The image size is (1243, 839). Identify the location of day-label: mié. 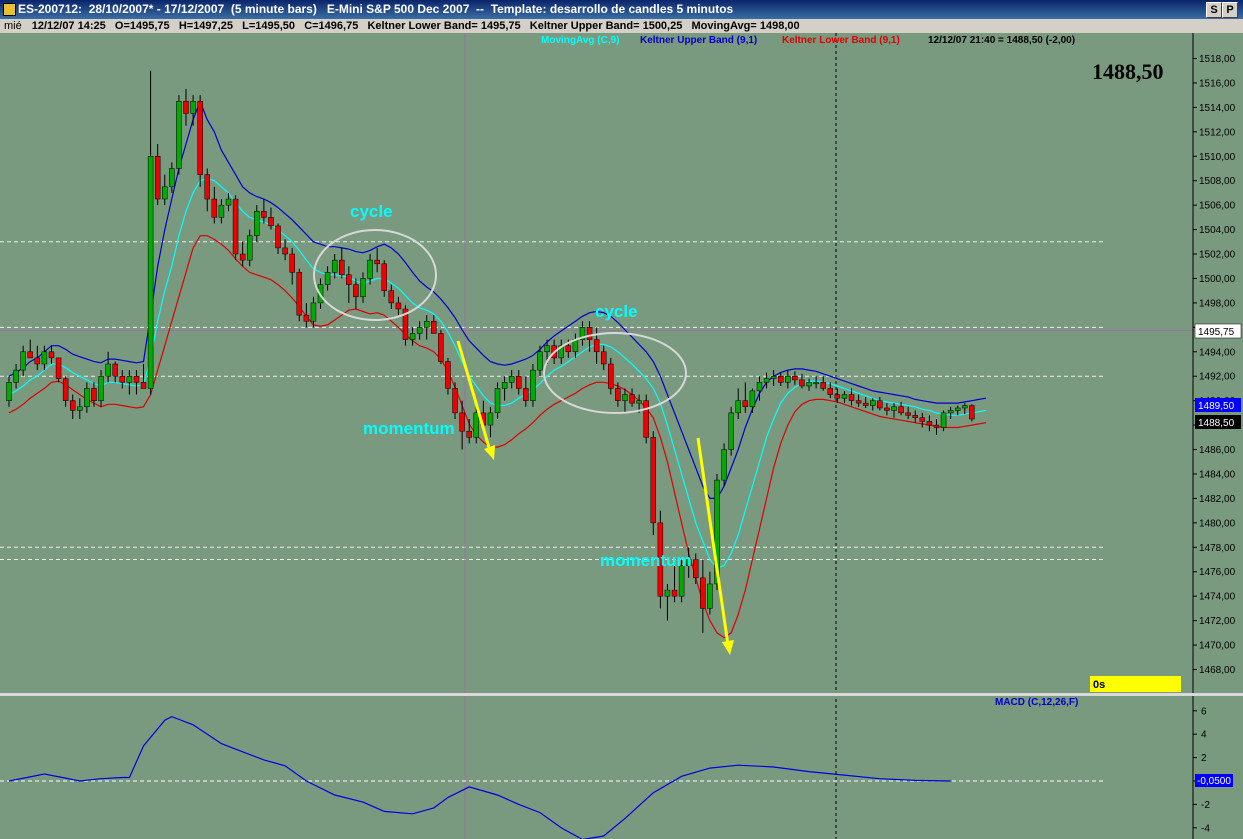
(13, 26).